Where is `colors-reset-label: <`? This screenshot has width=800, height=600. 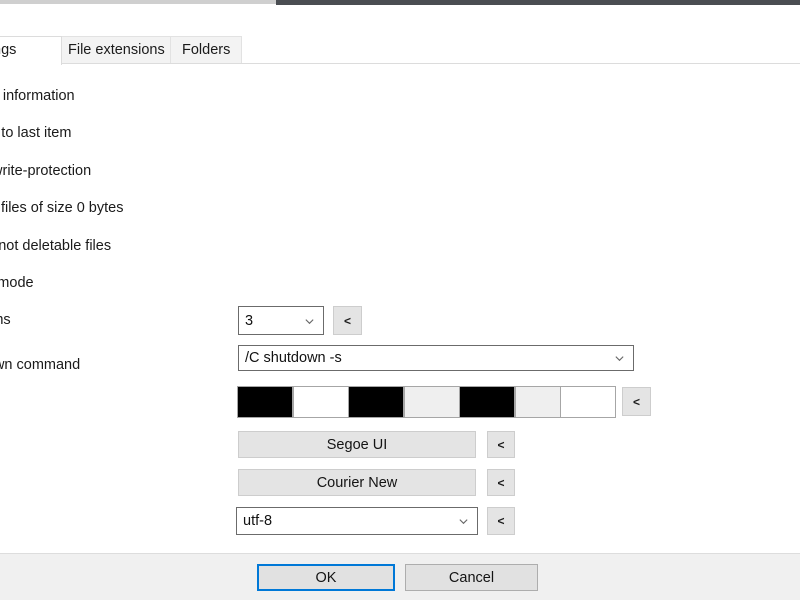
colors-reset-label: < is located at coordinates (636, 401).